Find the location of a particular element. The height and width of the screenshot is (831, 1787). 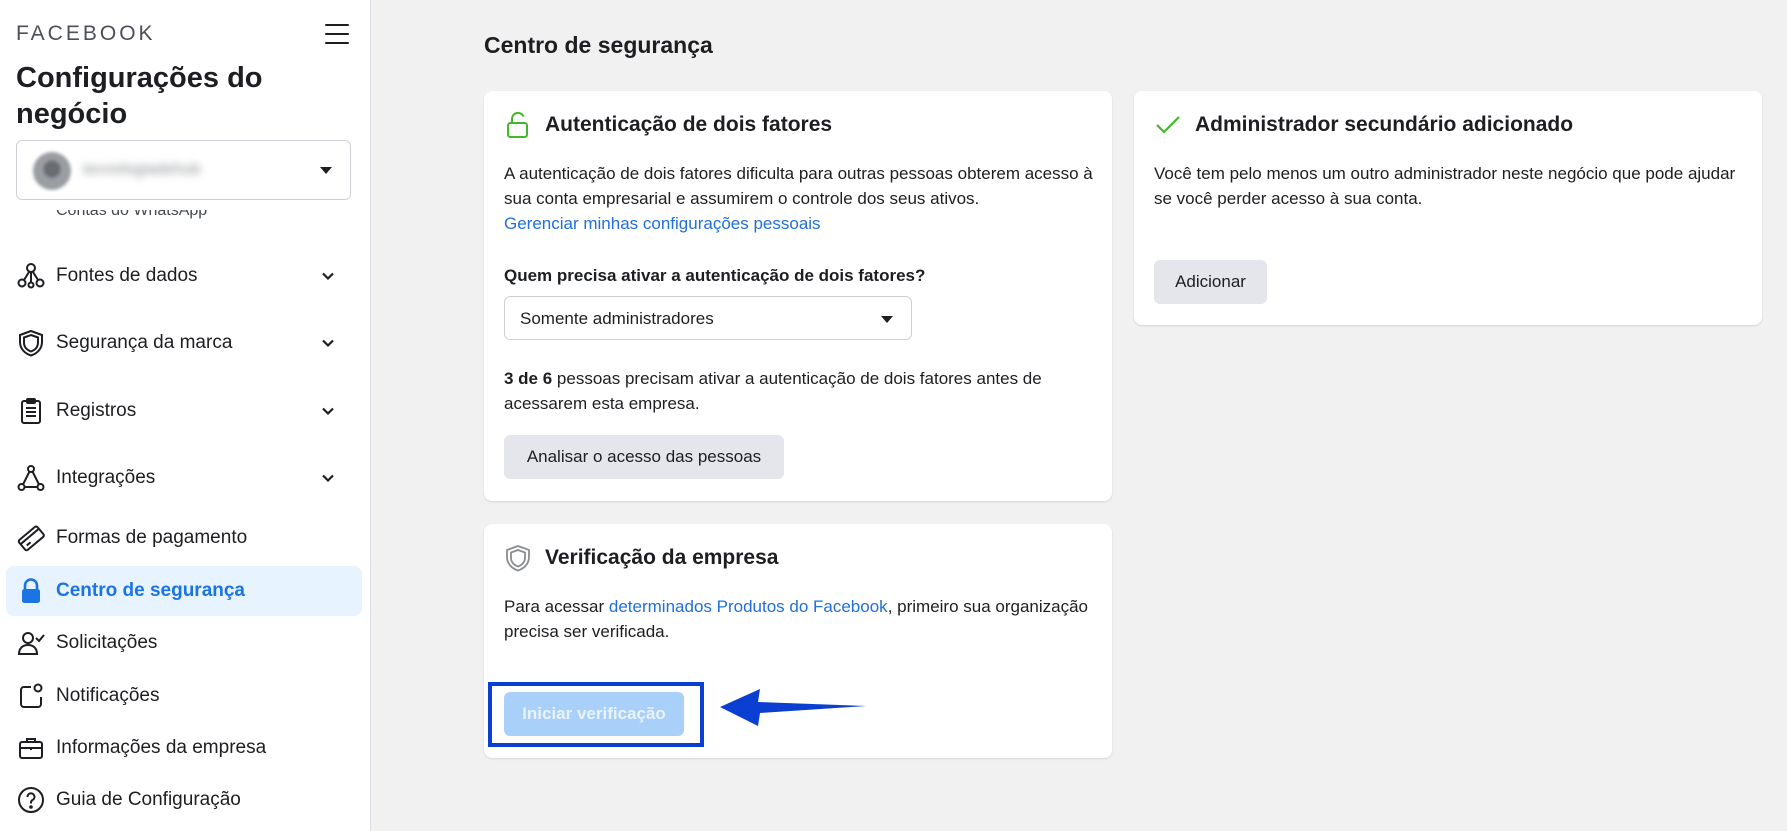

sidebar-item-label: Solicitações is located at coordinates (107, 642).